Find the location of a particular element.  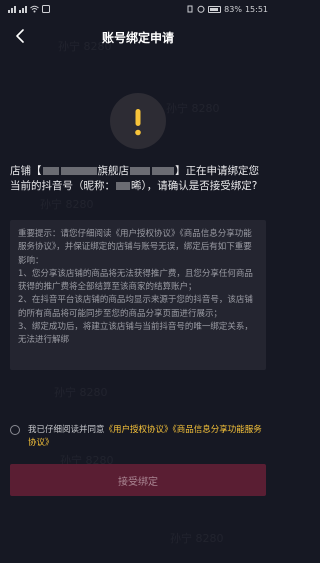

notice-item: 3、绑定成功后，将建立该店铺与当前抖音号的唯一绑定关系，无法进行解绑 is located at coordinates (135, 334).